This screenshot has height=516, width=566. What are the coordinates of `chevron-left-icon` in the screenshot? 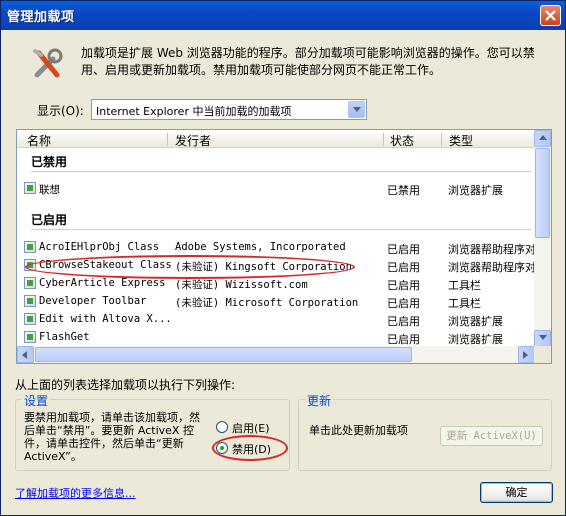 It's located at (24, 355).